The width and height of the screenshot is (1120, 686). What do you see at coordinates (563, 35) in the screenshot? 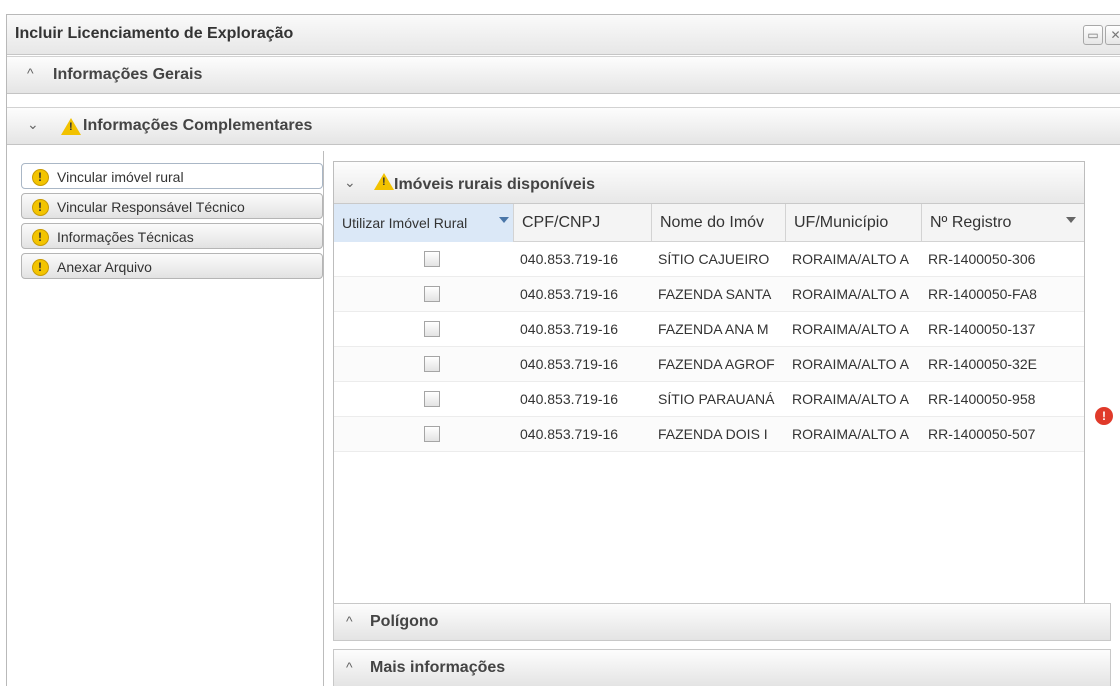
I see `dialog-titlebar: Incluir Licenciamento de Exploração ▭ ✕` at bounding box center [563, 35].